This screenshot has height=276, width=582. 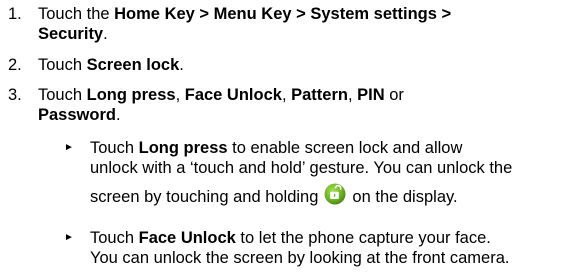 I want to click on step-1-period: ., so click(x=105, y=34).